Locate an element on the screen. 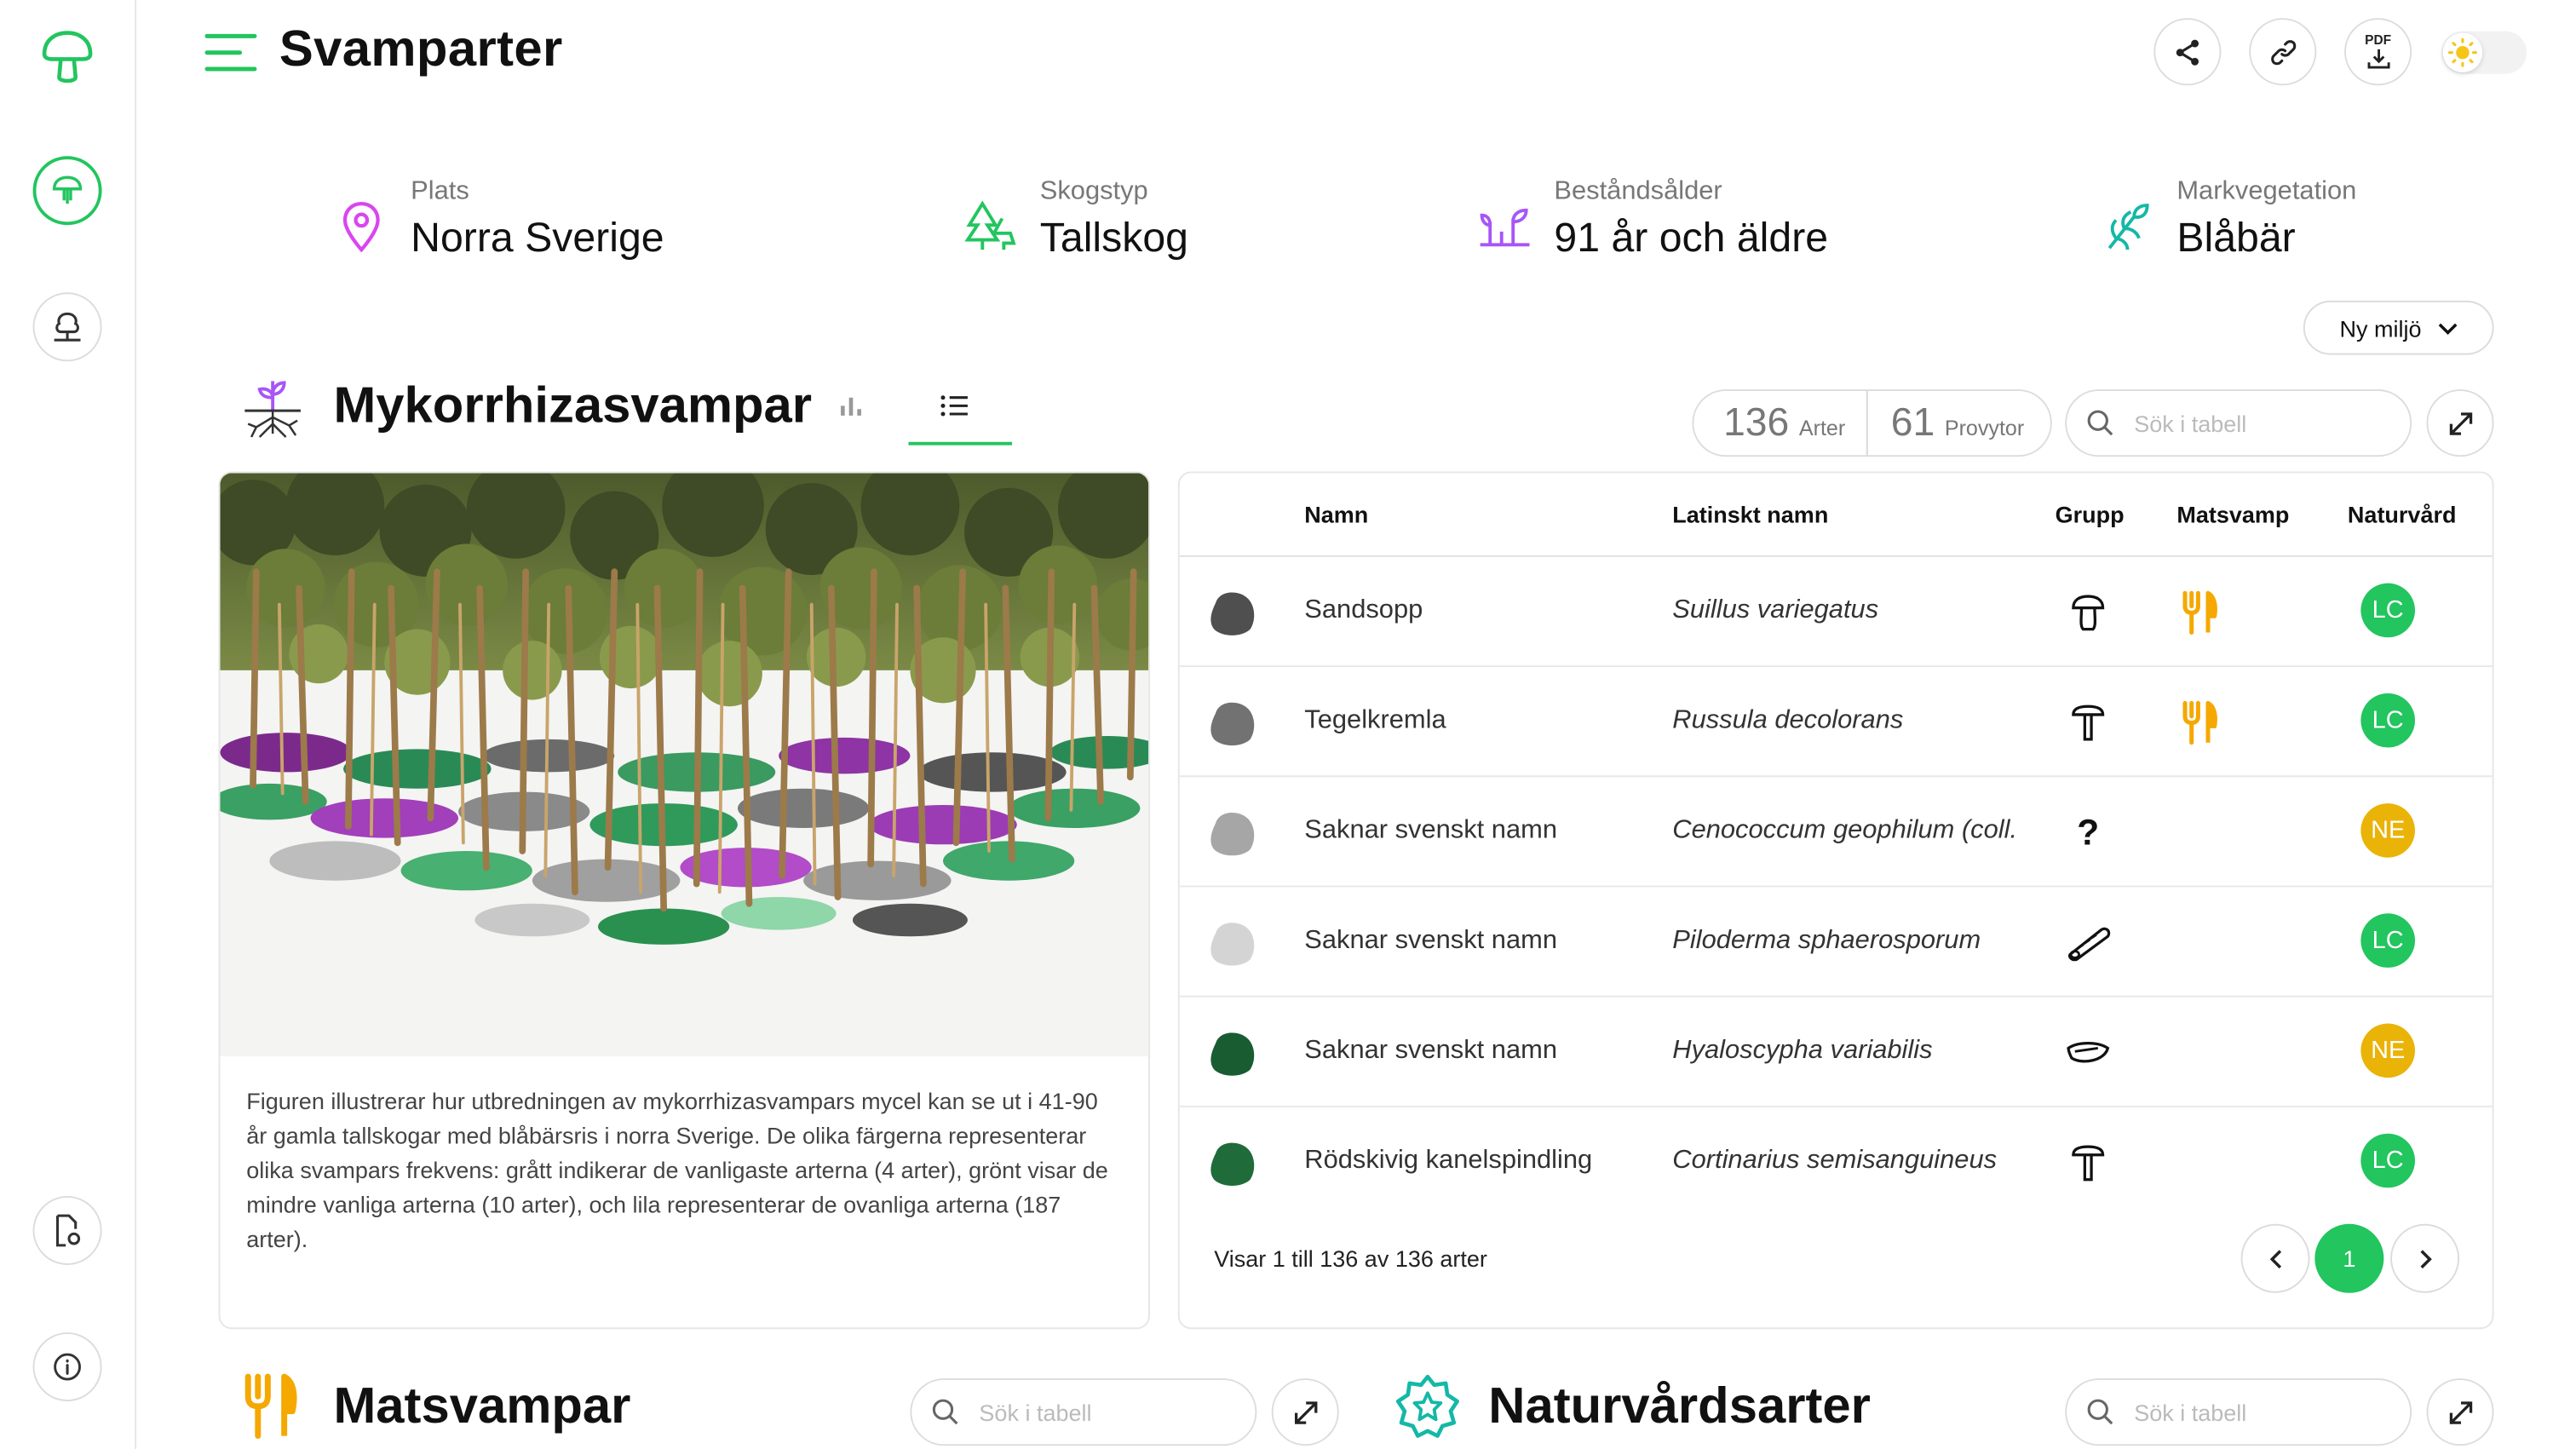 Image resolution: width=2576 pixels, height=1449 pixels. food-search is located at coordinates (1083, 1412).